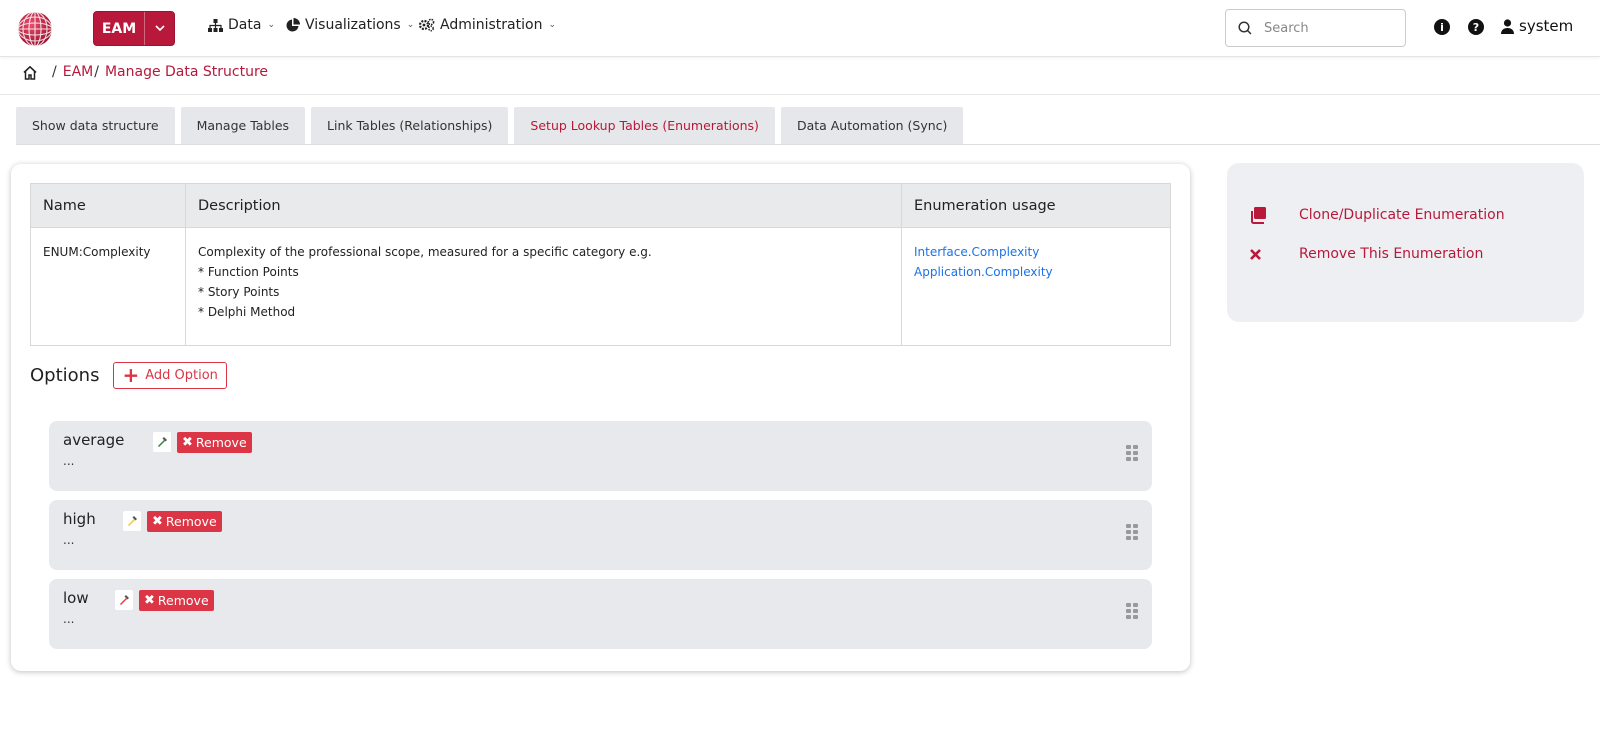 The height and width of the screenshot is (731, 1600). Describe the element at coordinates (1274, 215) in the screenshot. I see `clone-icon` at that location.